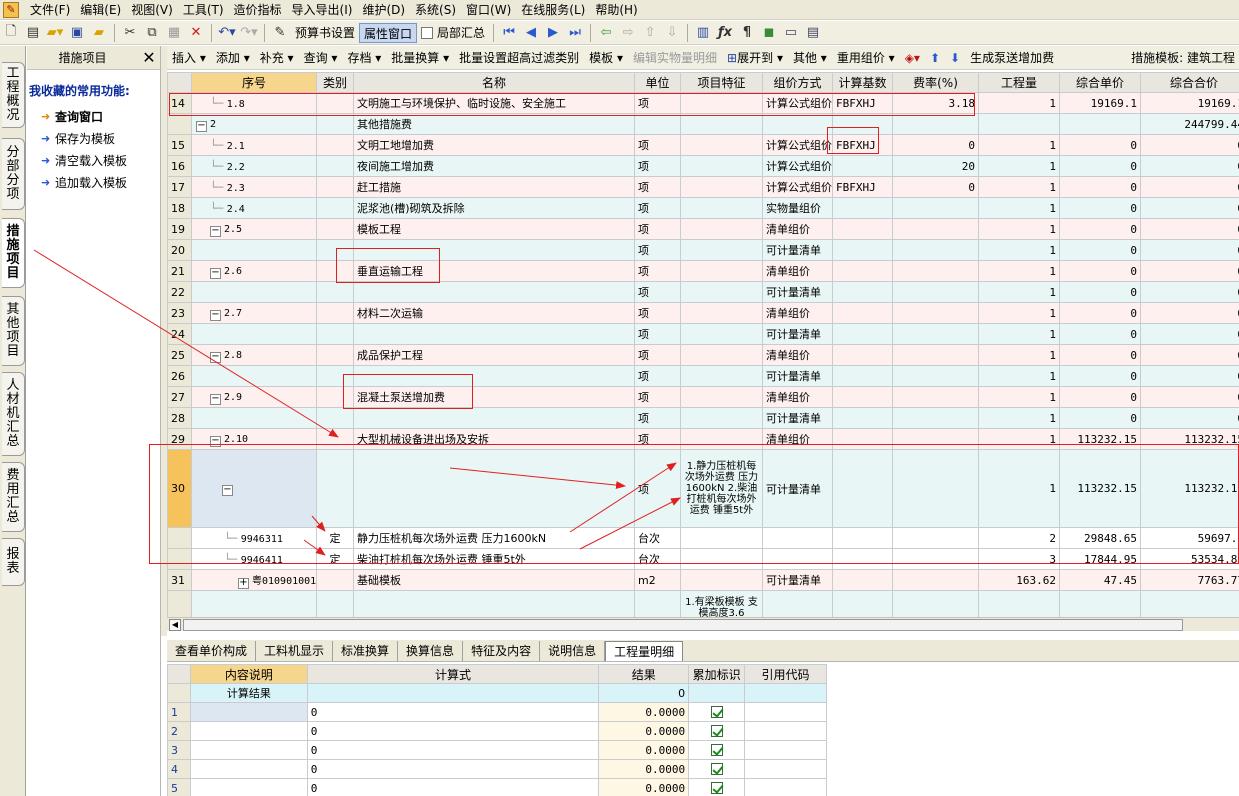 This screenshot has width=1239, height=796. Describe the element at coordinates (254, 313) in the screenshot. I see `seq-cell: −2.7` at that location.